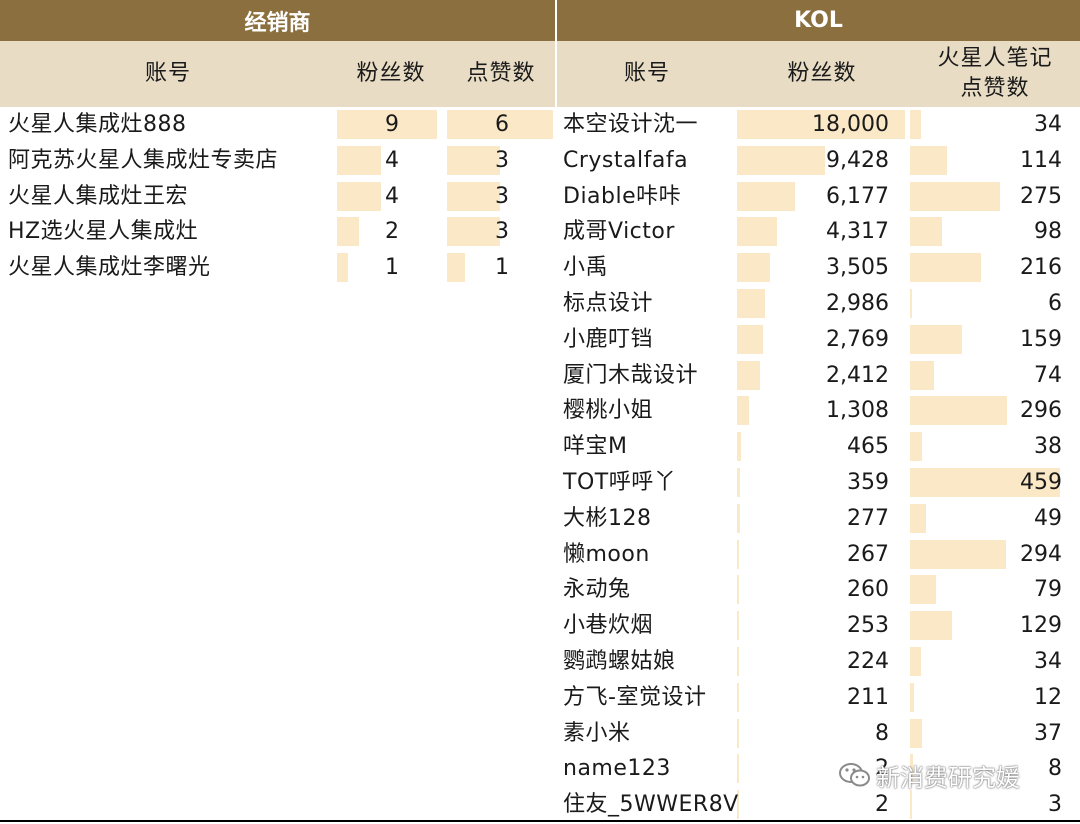 The width and height of the screenshot is (1080, 824). Describe the element at coordinates (857, 375) in the screenshot. I see `kol-fans-value: 2,412` at that location.